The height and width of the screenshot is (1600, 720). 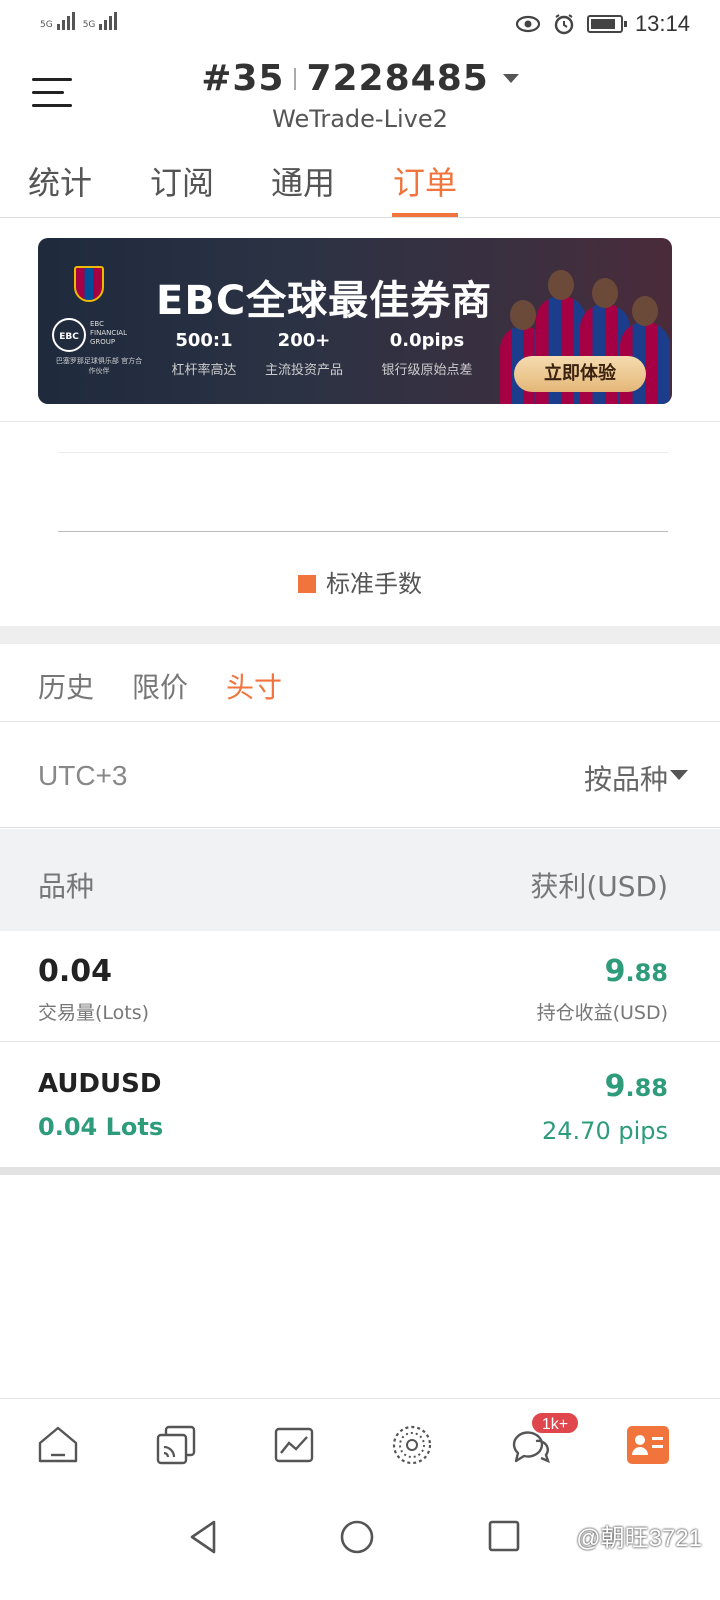 I want to click on battery-icon, so click(x=606, y=24).